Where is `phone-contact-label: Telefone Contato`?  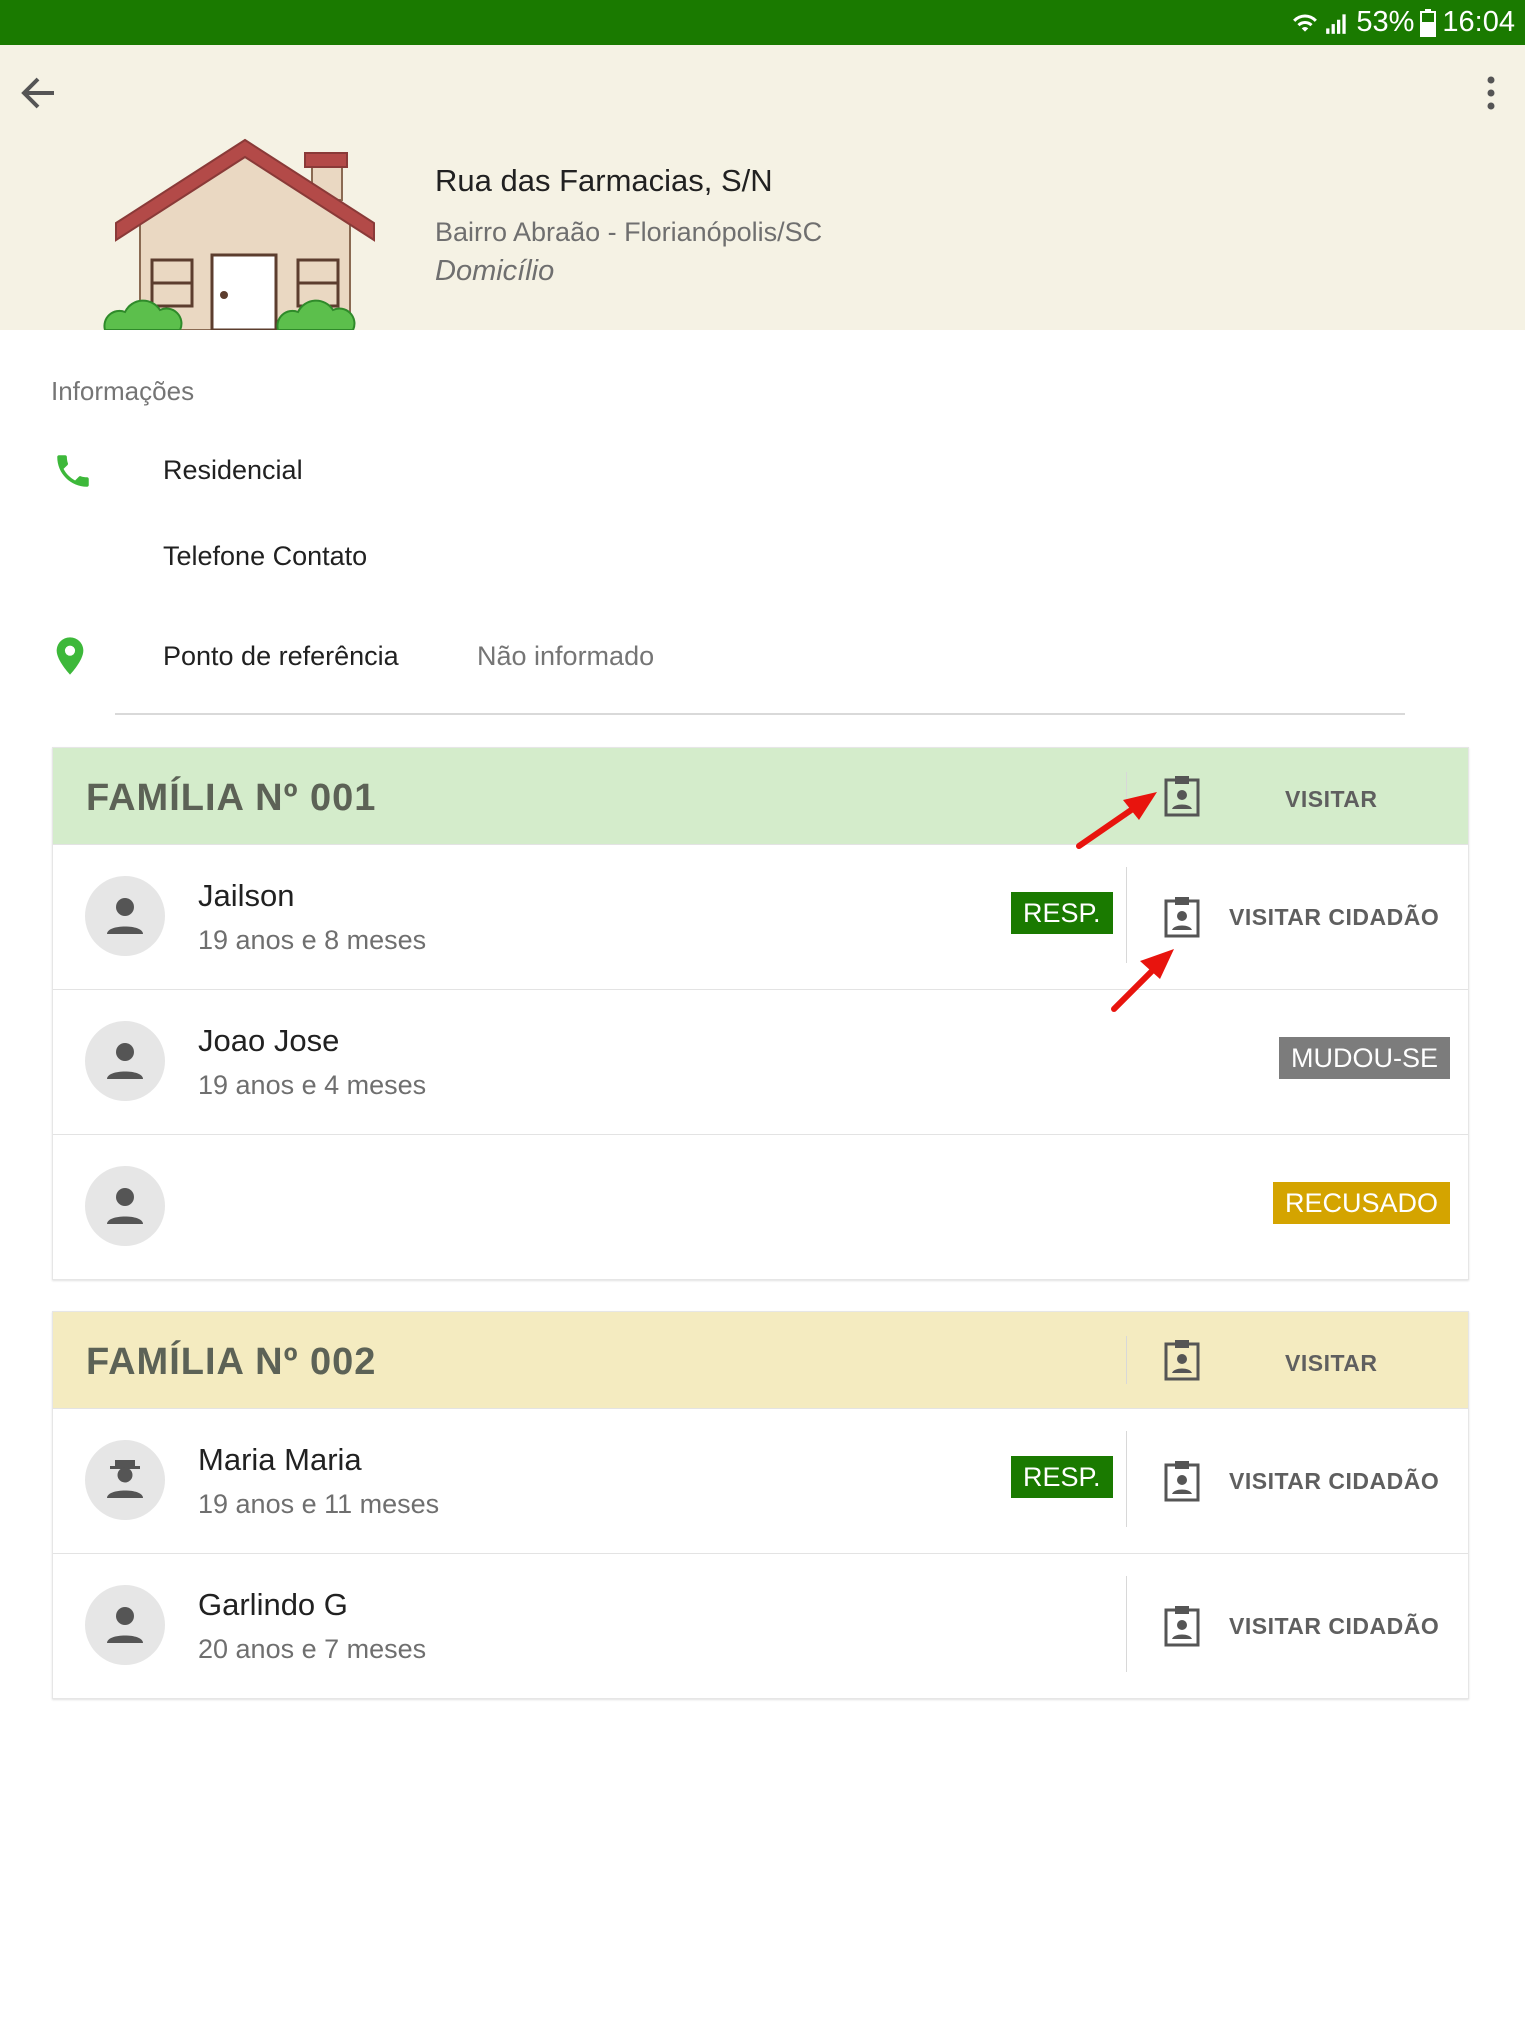 phone-contact-label: Telefone Contato is located at coordinates (265, 556).